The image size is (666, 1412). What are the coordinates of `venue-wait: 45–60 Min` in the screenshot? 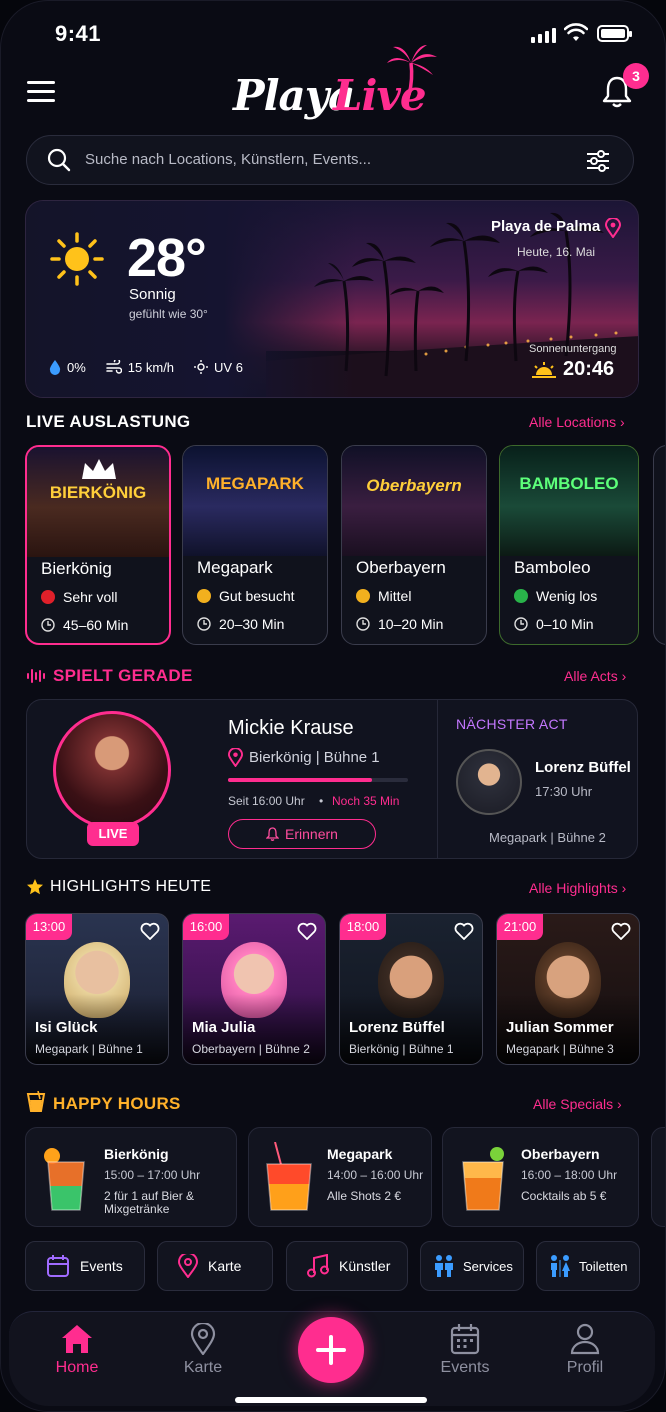 It's located at (84, 625).